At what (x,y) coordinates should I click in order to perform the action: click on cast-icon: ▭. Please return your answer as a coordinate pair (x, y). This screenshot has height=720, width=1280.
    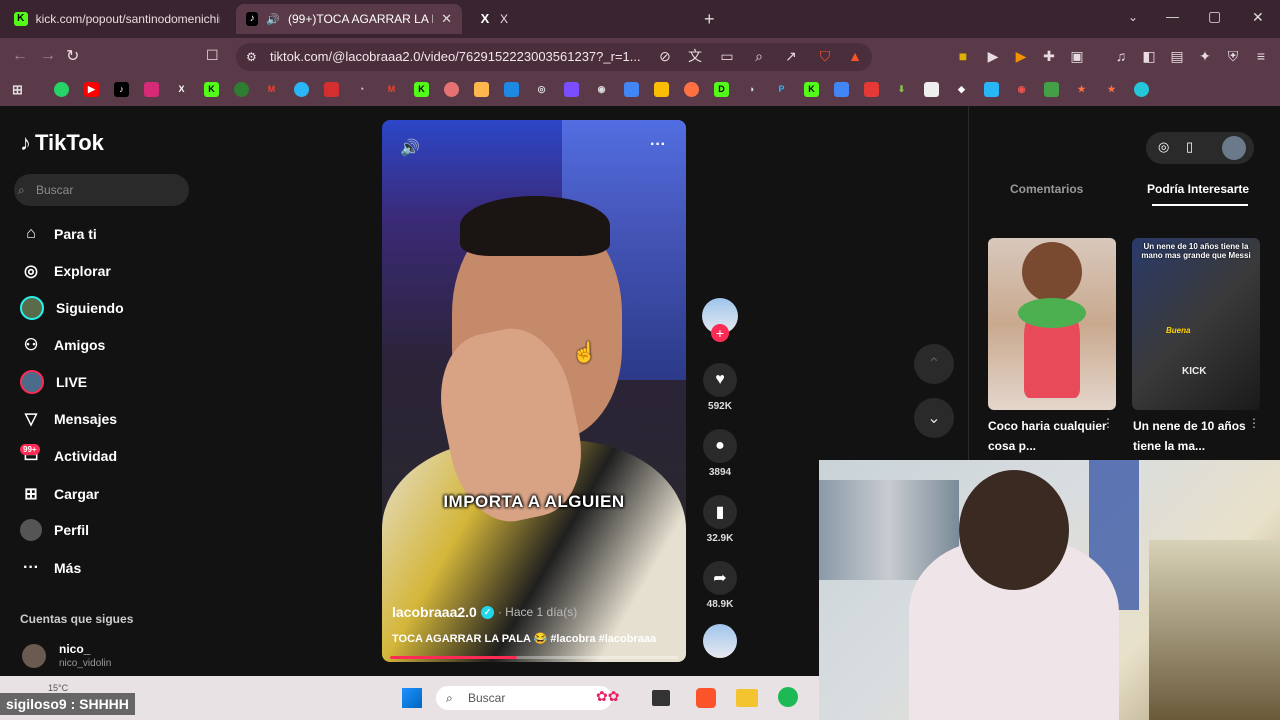
    Looking at the image, I should click on (727, 56).